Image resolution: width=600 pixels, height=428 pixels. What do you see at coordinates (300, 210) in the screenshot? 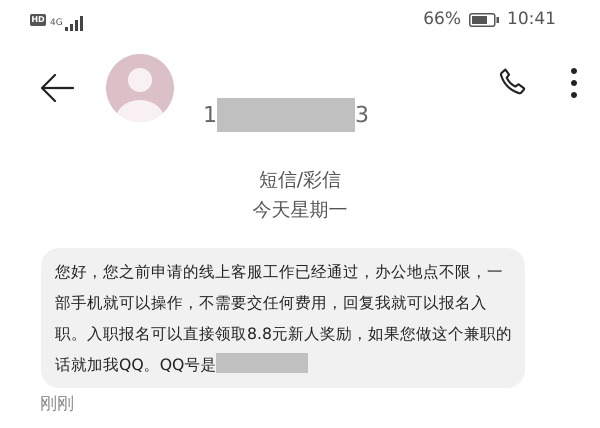
I see `date-label: 今天星期一` at bounding box center [300, 210].